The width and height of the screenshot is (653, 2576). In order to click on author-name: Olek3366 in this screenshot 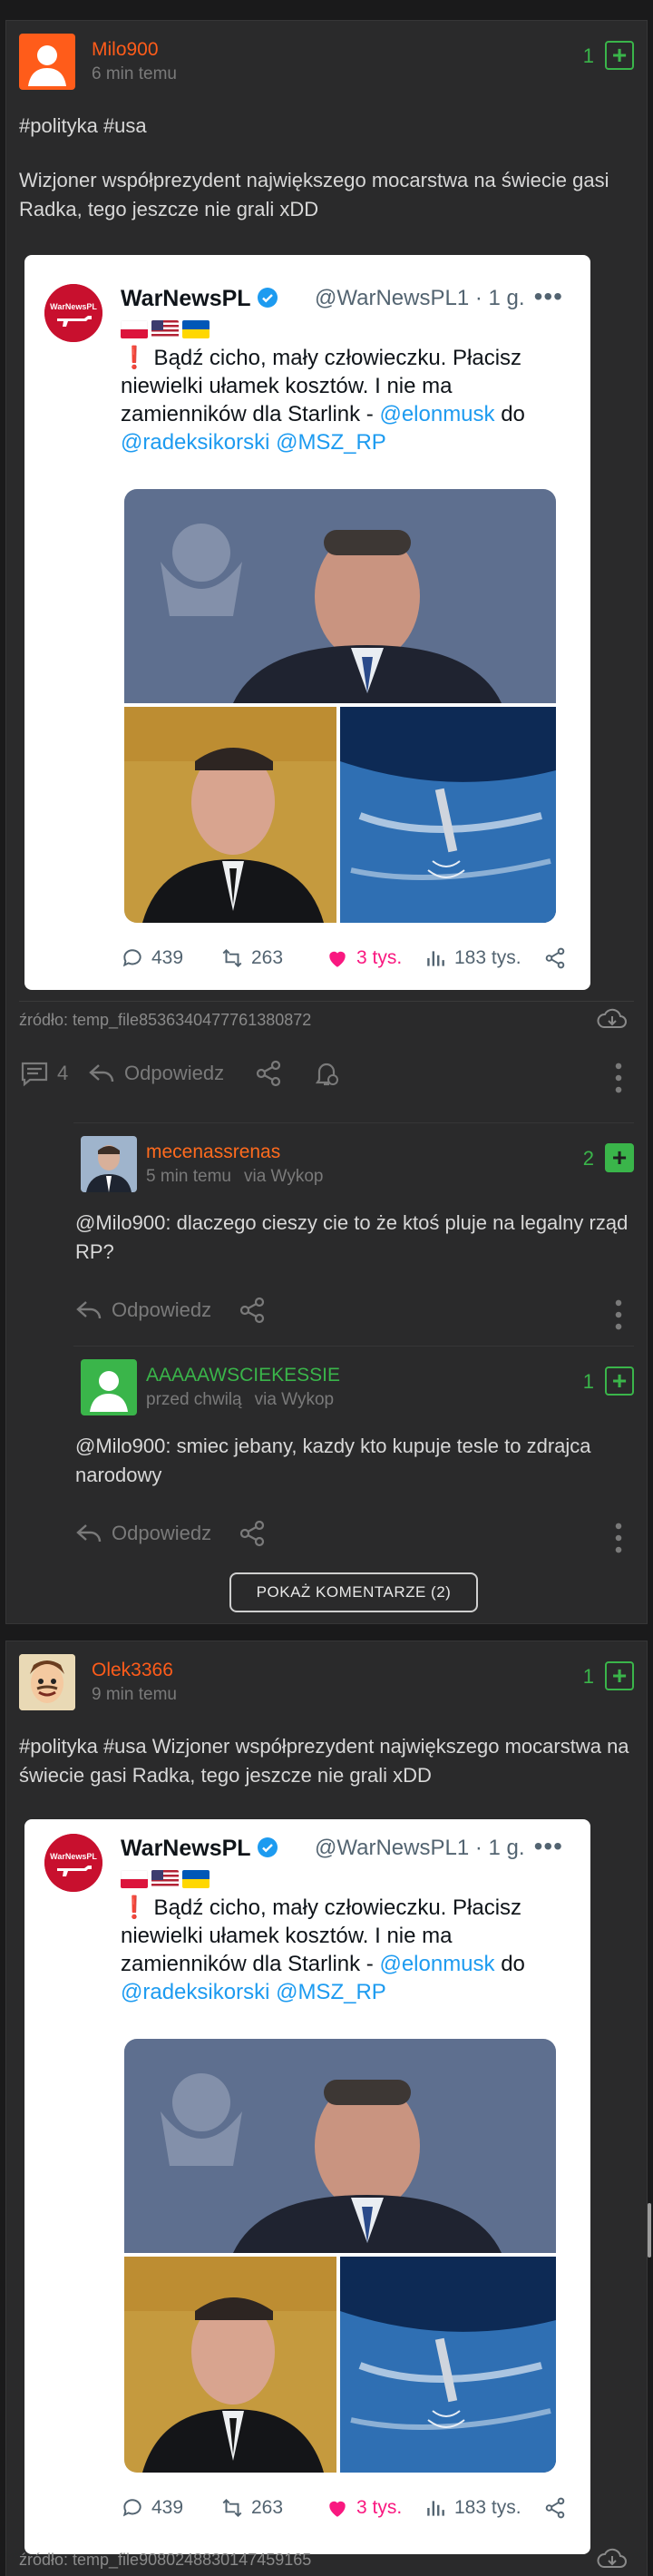, I will do `click(132, 1670)`.